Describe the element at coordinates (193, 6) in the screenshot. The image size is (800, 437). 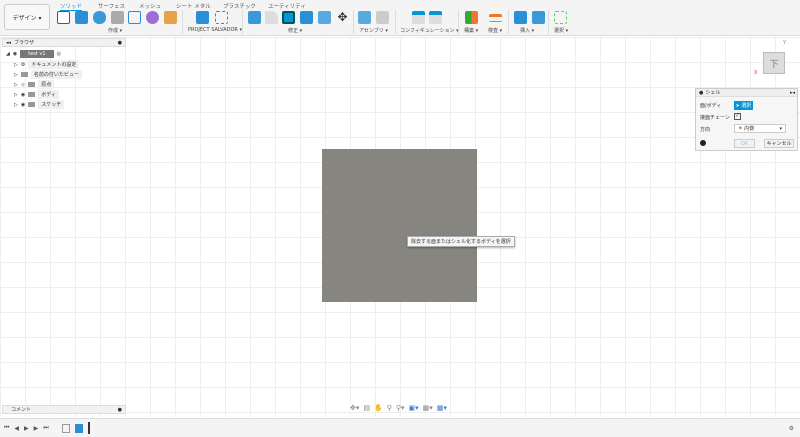
I see `tab-sheet-metal: シート メタル` at that location.